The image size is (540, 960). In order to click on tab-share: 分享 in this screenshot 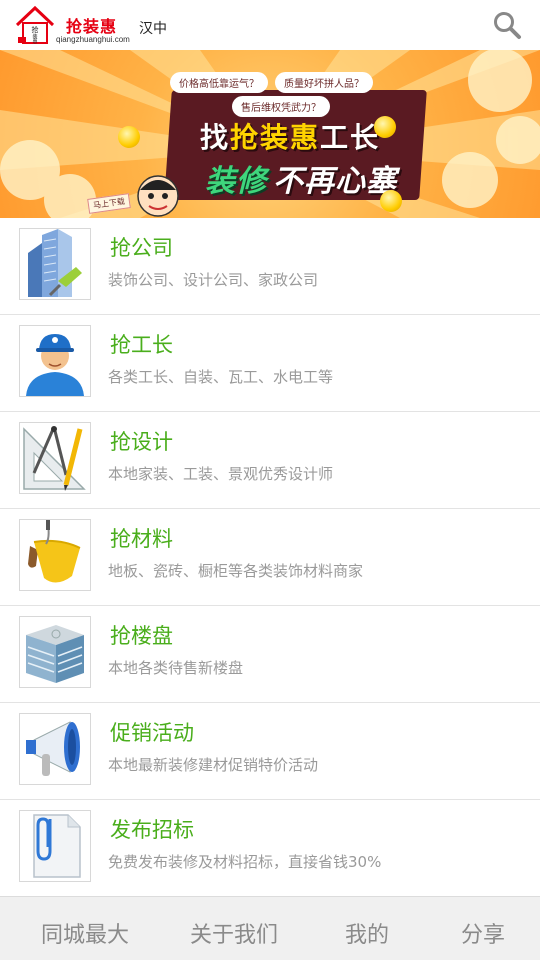, I will do `click(483, 933)`.